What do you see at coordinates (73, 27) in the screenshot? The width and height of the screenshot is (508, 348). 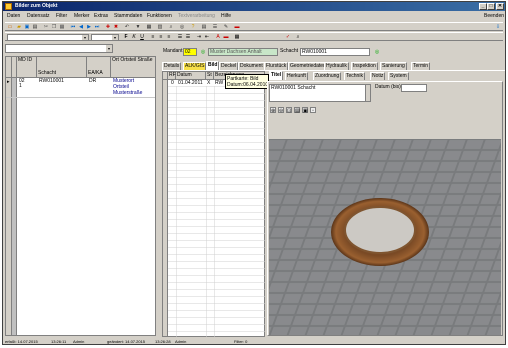 I see `first-icon: ⏮` at bounding box center [73, 27].